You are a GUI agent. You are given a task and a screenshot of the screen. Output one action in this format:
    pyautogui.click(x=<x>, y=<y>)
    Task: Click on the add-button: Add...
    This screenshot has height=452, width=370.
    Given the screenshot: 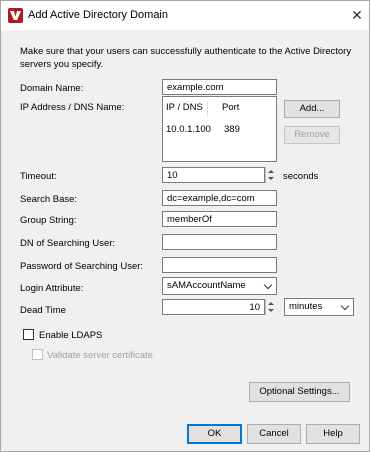 What is the action you would take?
    pyautogui.click(x=312, y=109)
    